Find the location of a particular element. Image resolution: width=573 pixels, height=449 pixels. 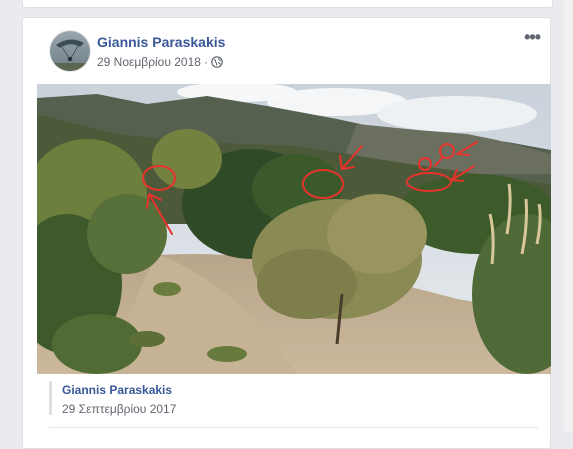

avatar-image is located at coordinates (70, 51).